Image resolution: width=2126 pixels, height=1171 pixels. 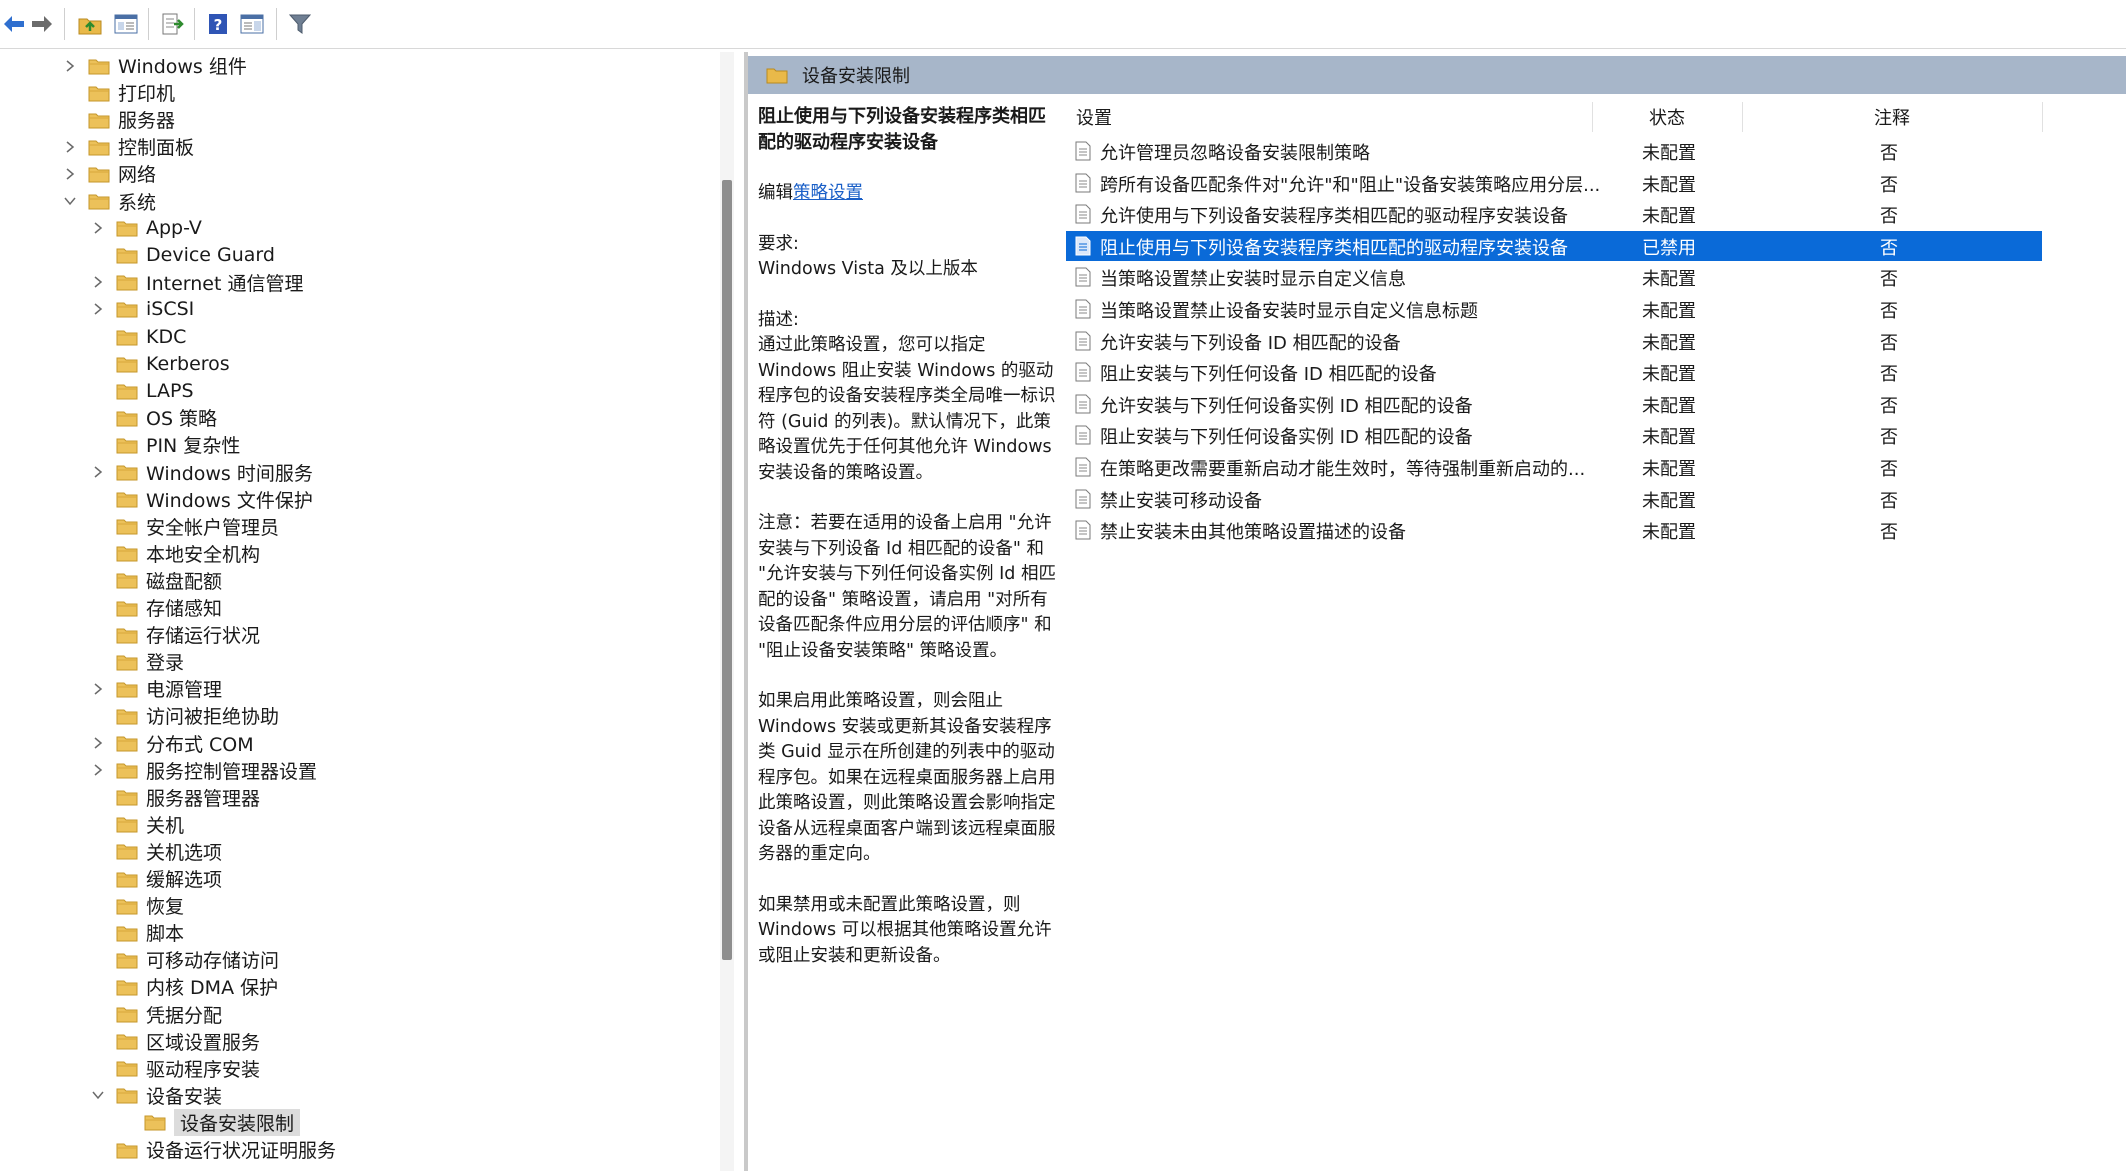 I want to click on table-row: 跨所有设备匹配条件对"允许"和"阻止"设备安装策略应用分层... 未配置 否, so click(x=1554, y=183).